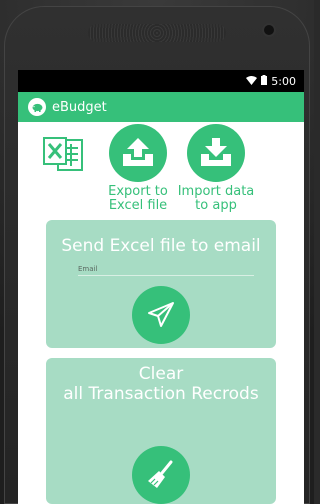  What do you see at coordinates (216, 191) in the screenshot?
I see `import-label-line1: Import data` at bounding box center [216, 191].